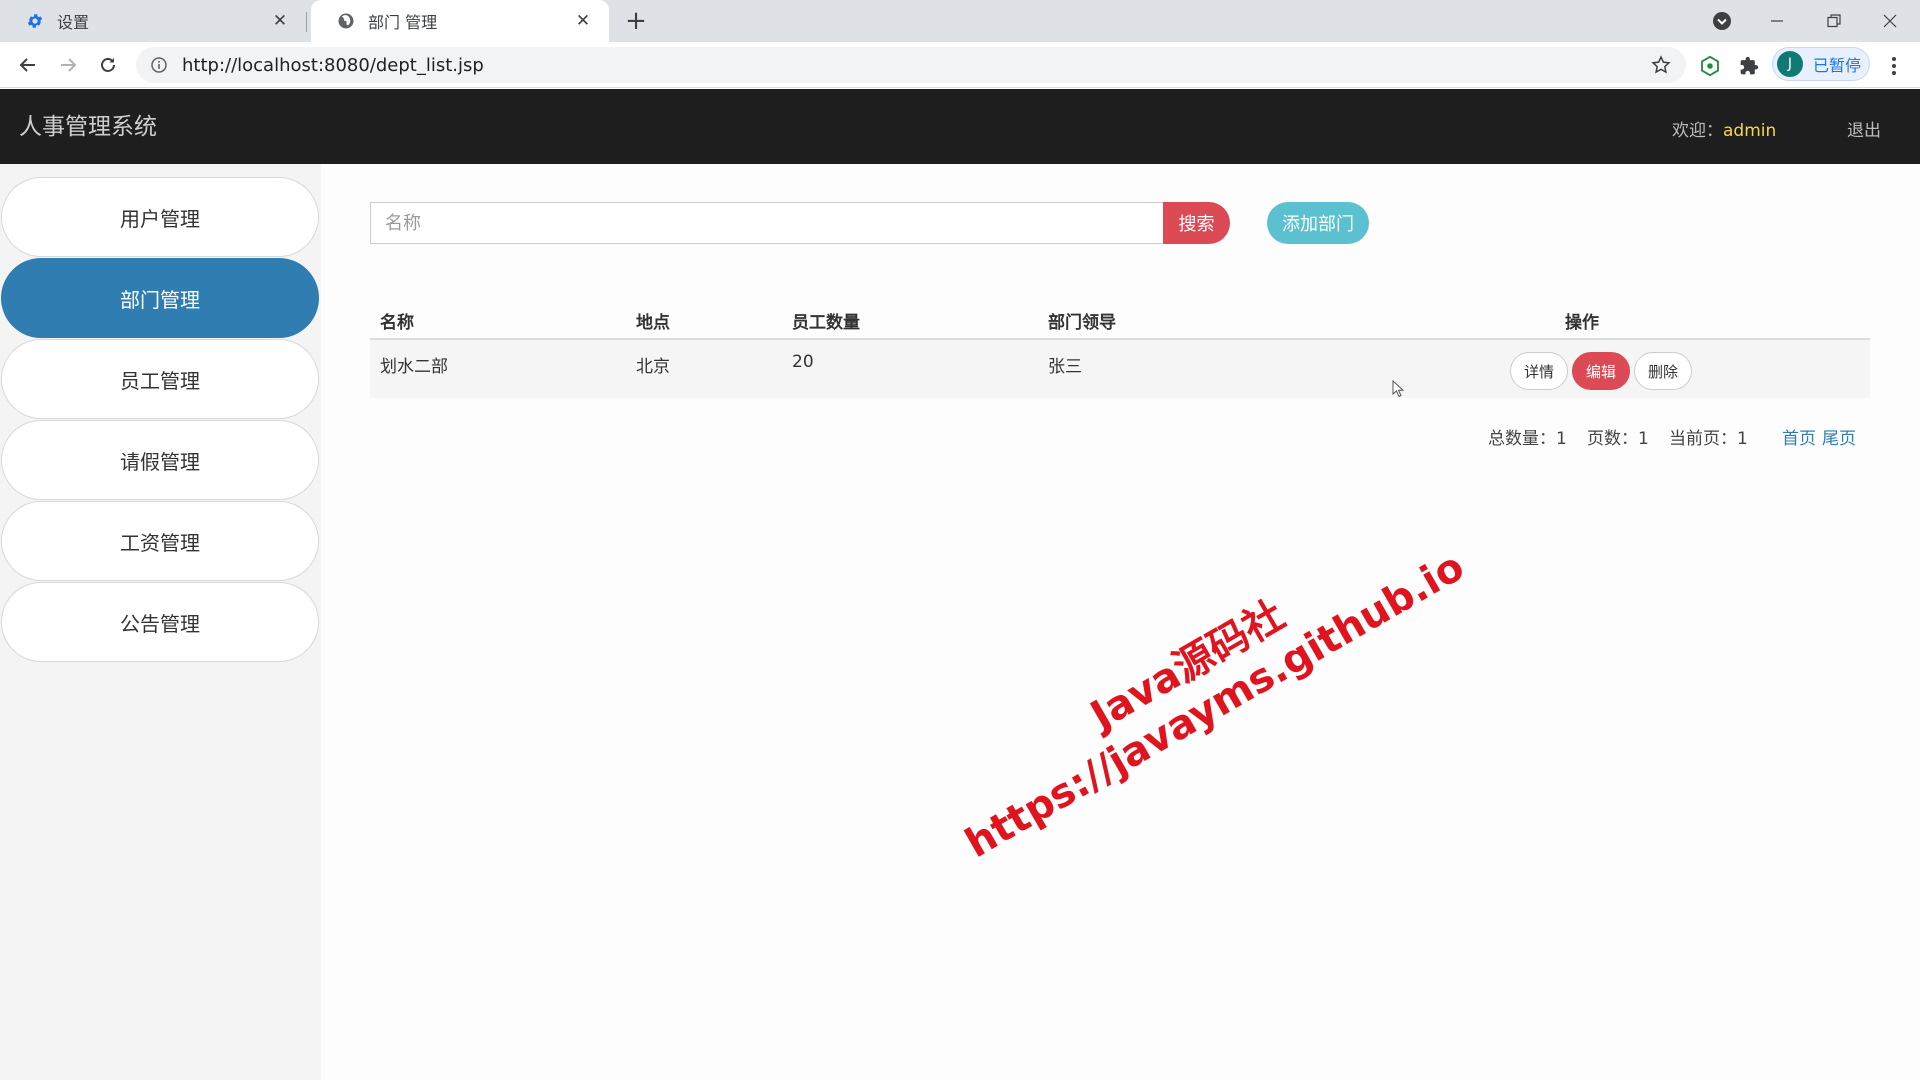  I want to click on username: admin, so click(1750, 131).